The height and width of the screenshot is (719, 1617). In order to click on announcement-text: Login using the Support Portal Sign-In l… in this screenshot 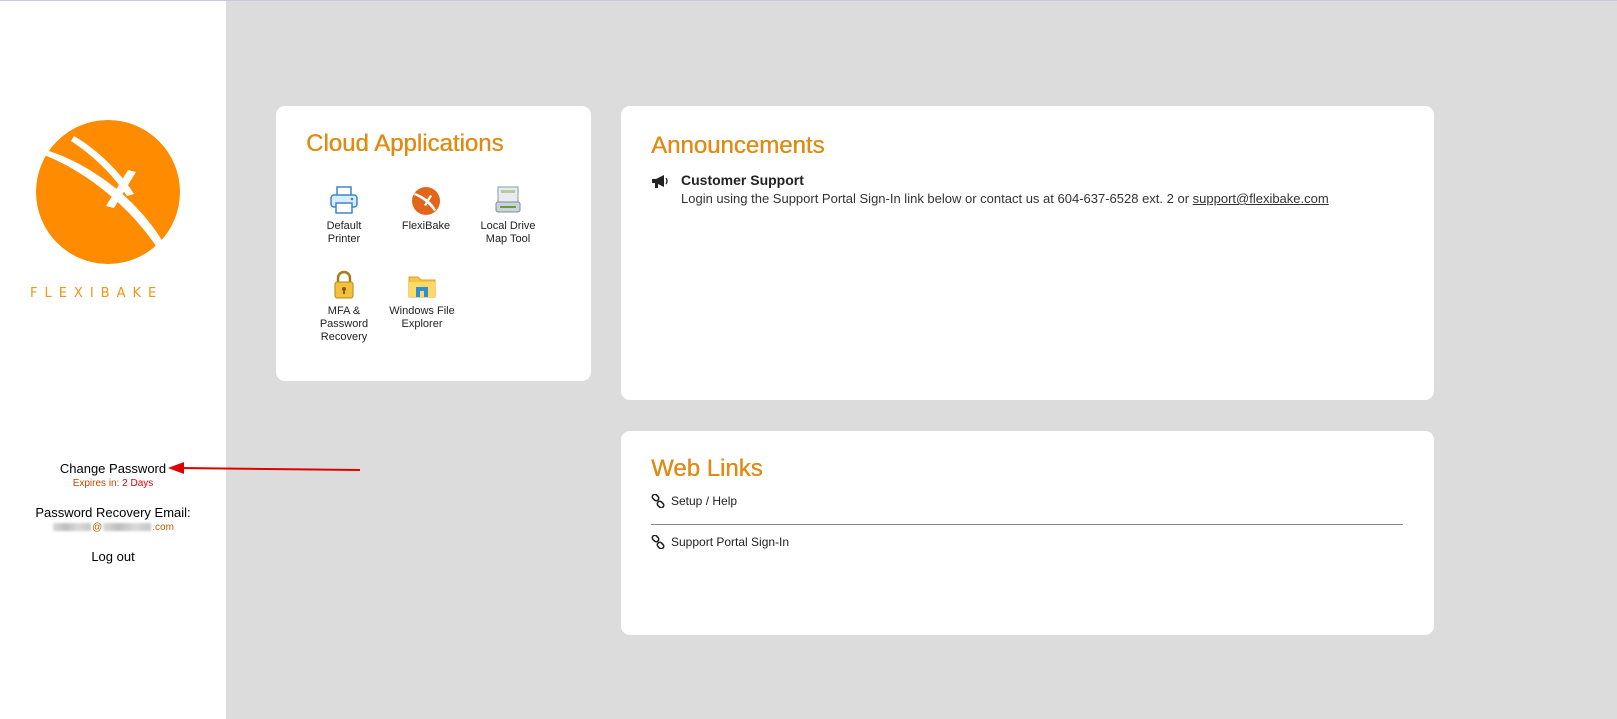, I will do `click(937, 198)`.